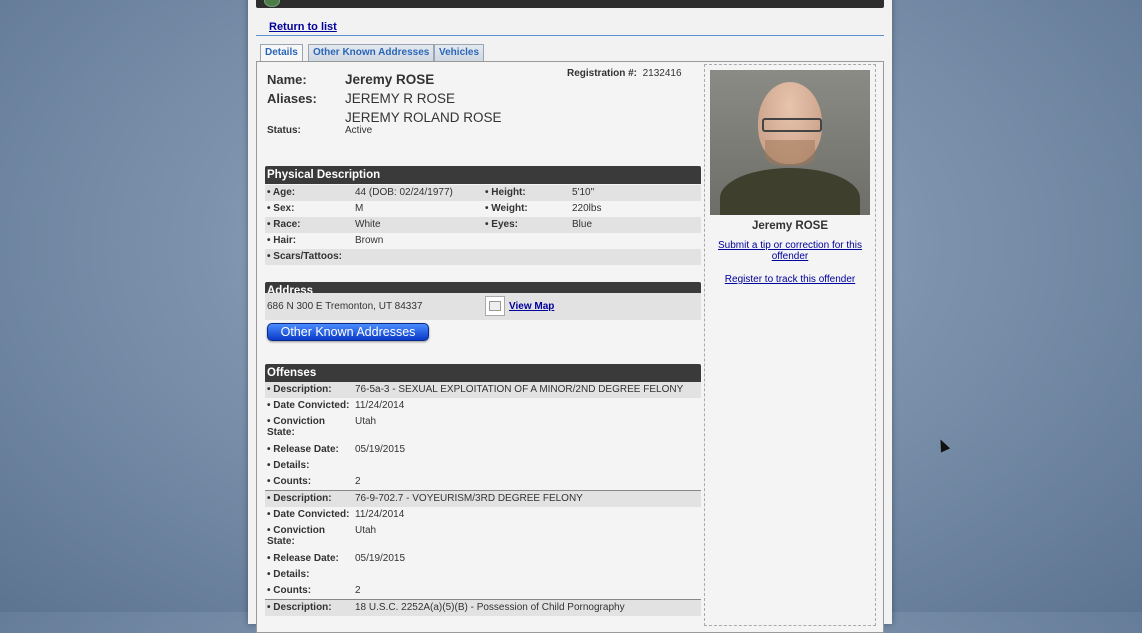  I want to click on photo-beard, so click(790, 153).